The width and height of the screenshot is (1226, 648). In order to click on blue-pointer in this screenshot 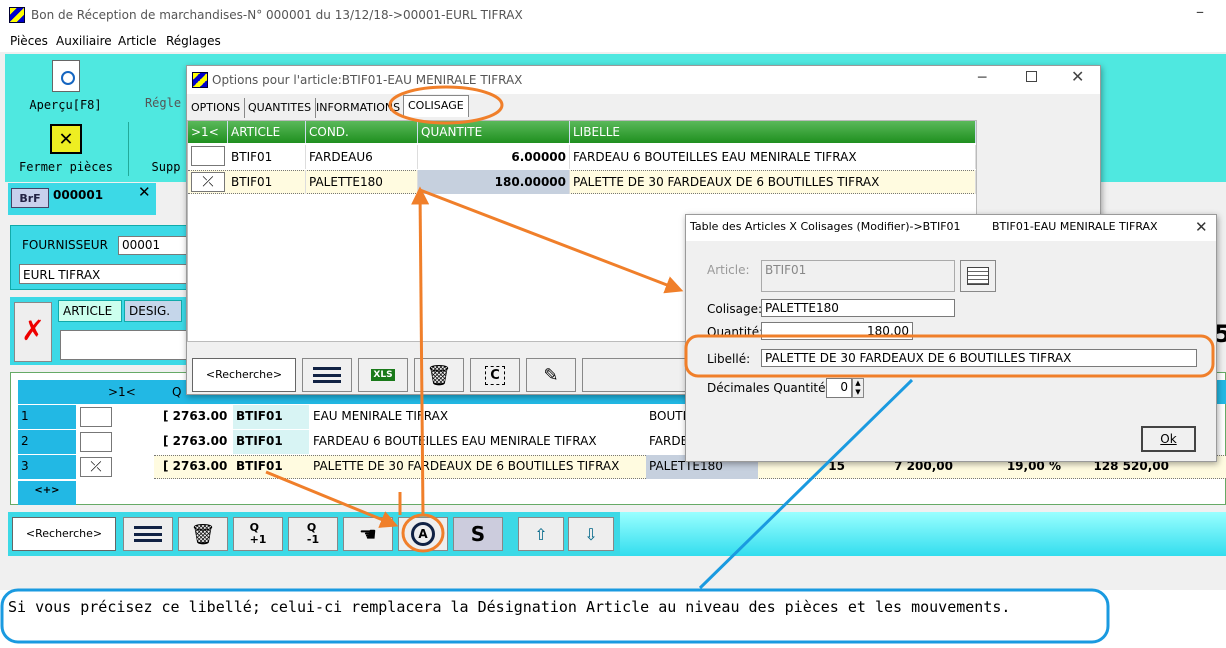, I will do `click(806, 484)`.